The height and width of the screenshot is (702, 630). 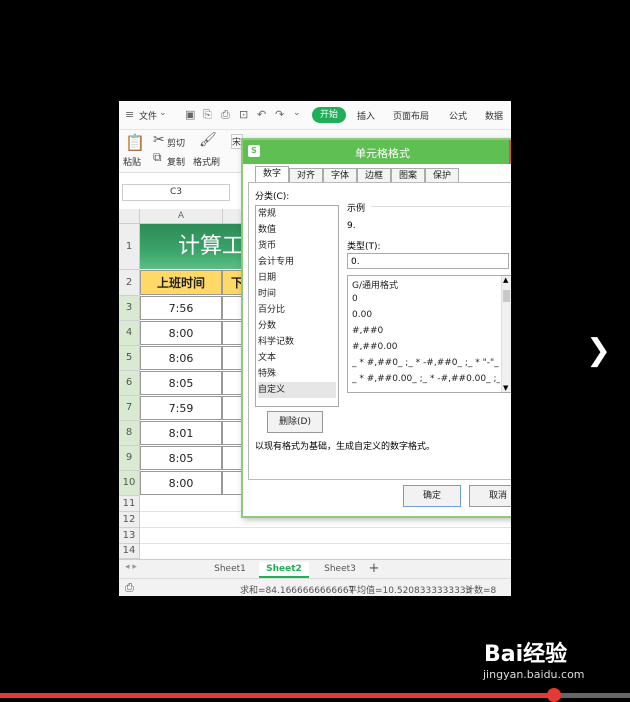 I want to click on next-arrow-icon: ❯, so click(x=598, y=350).